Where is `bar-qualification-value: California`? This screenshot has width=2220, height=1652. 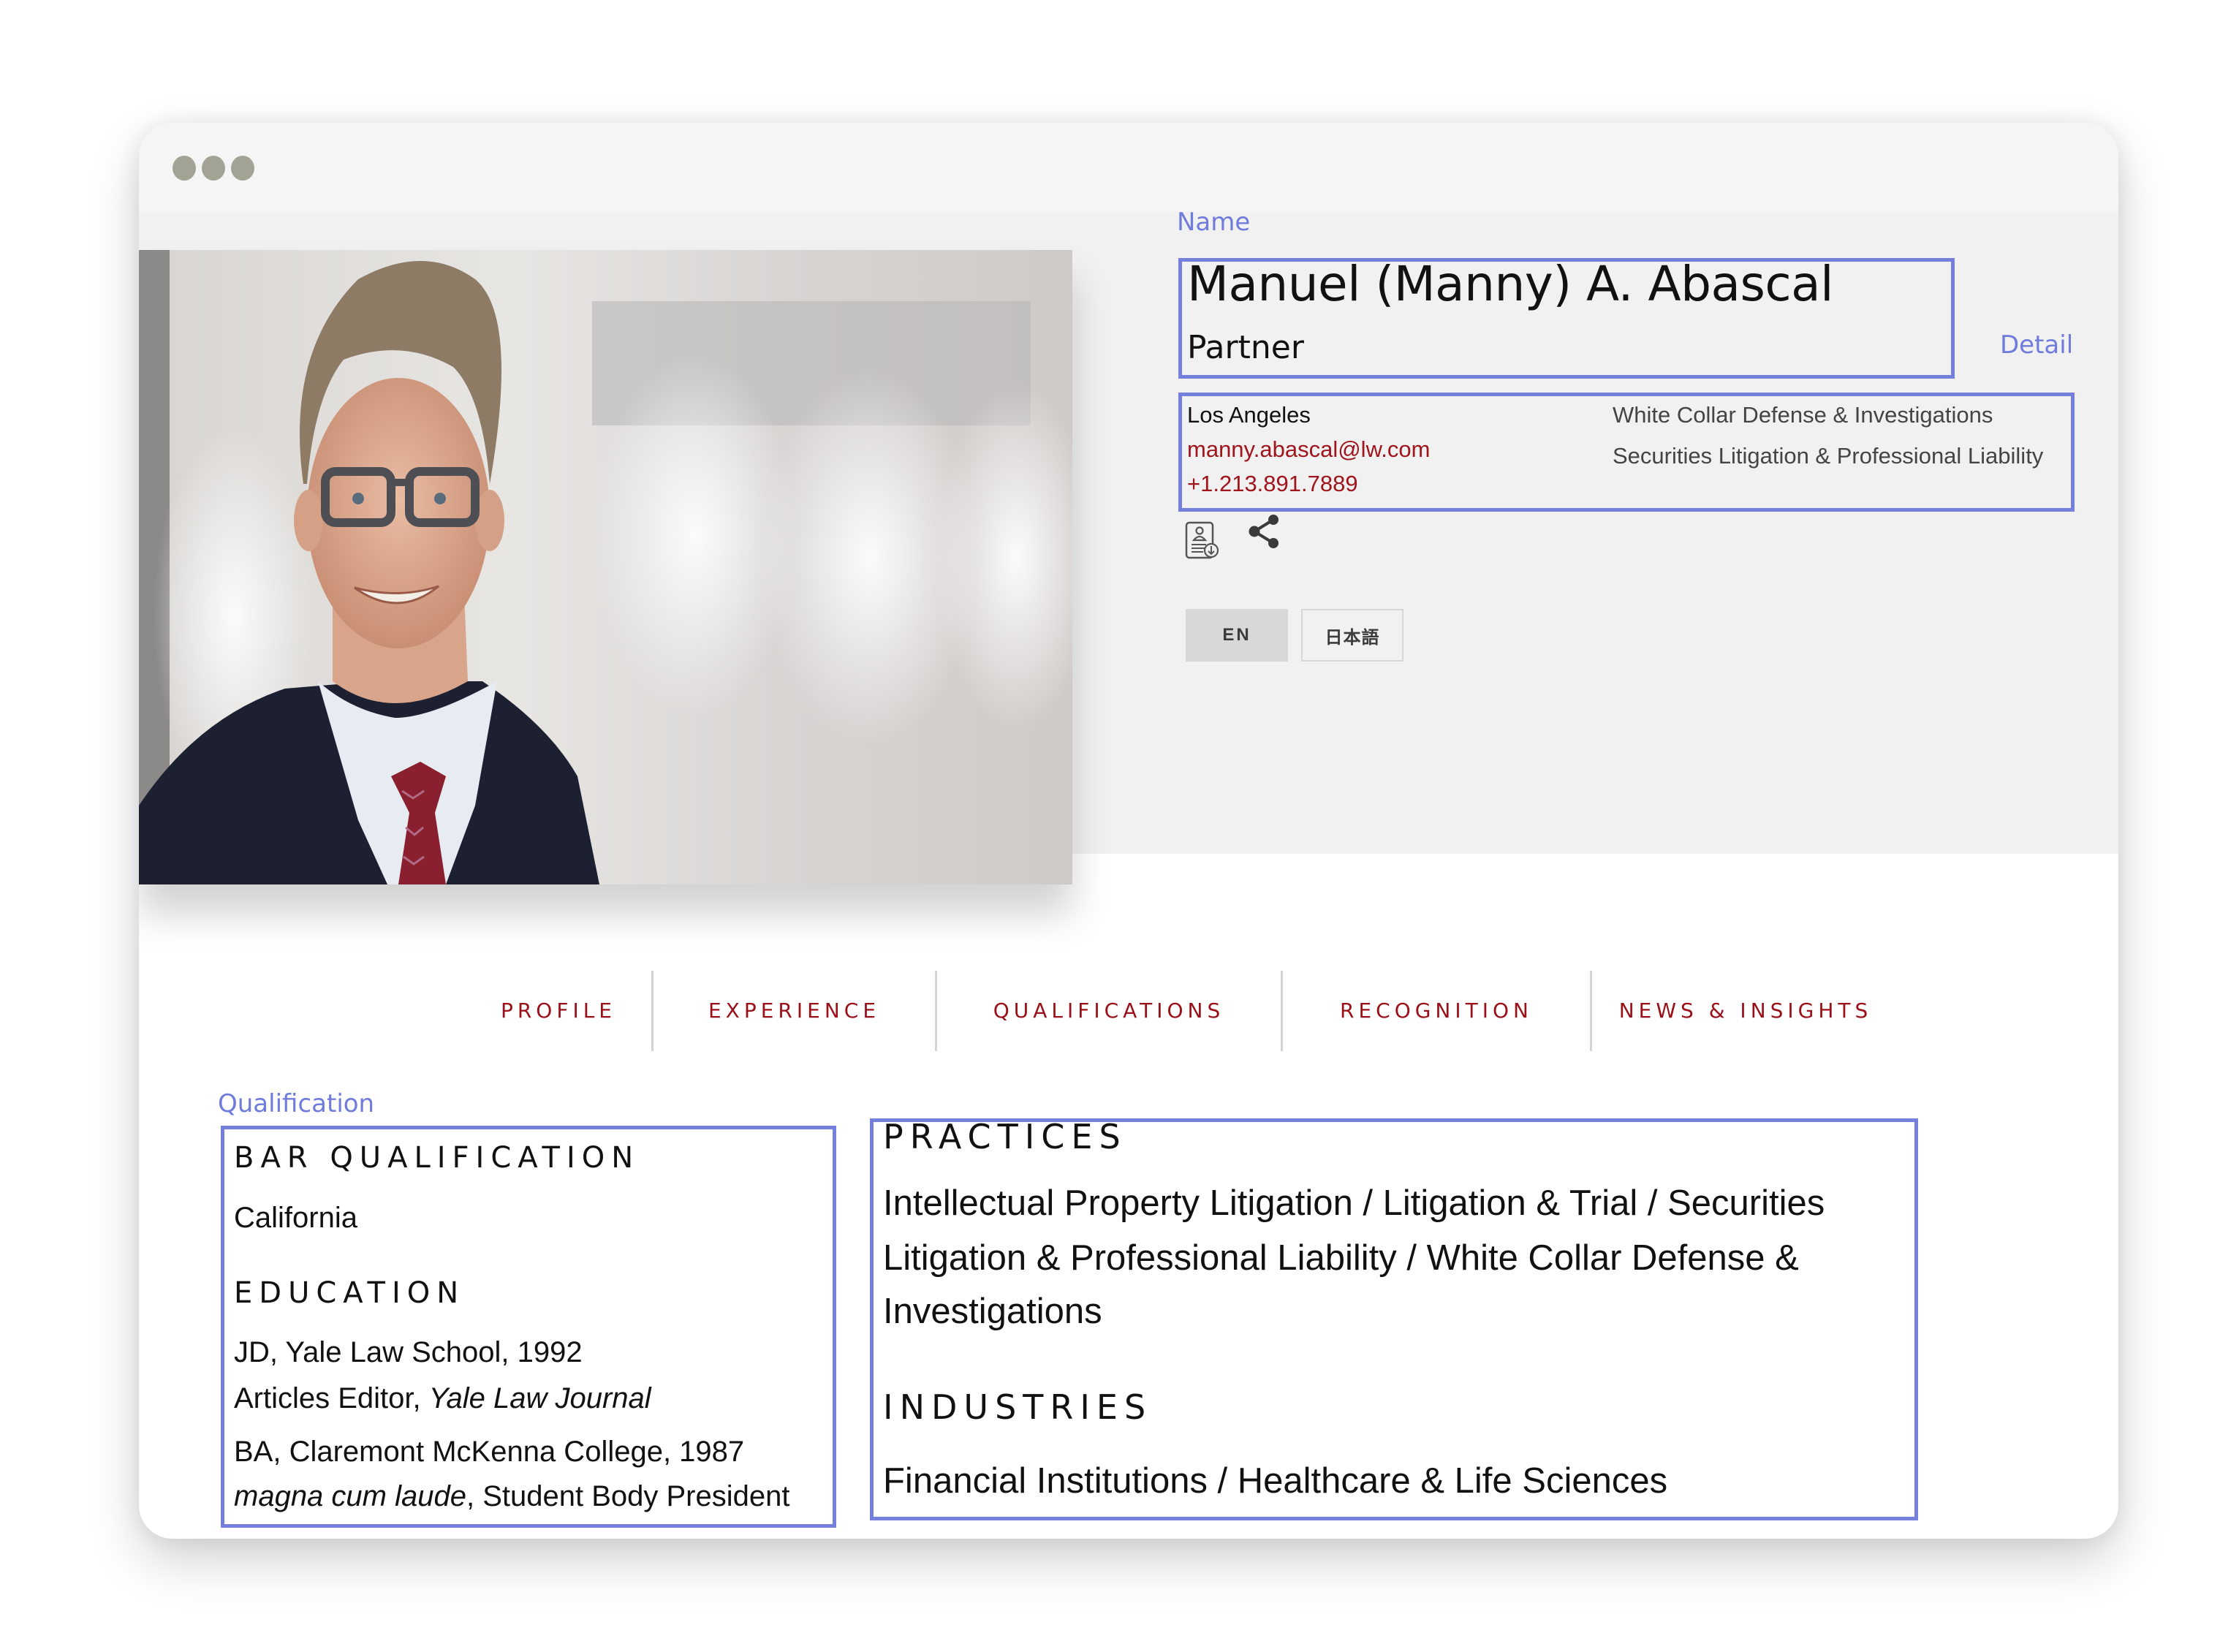 bar-qualification-value: California is located at coordinates (295, 1218).